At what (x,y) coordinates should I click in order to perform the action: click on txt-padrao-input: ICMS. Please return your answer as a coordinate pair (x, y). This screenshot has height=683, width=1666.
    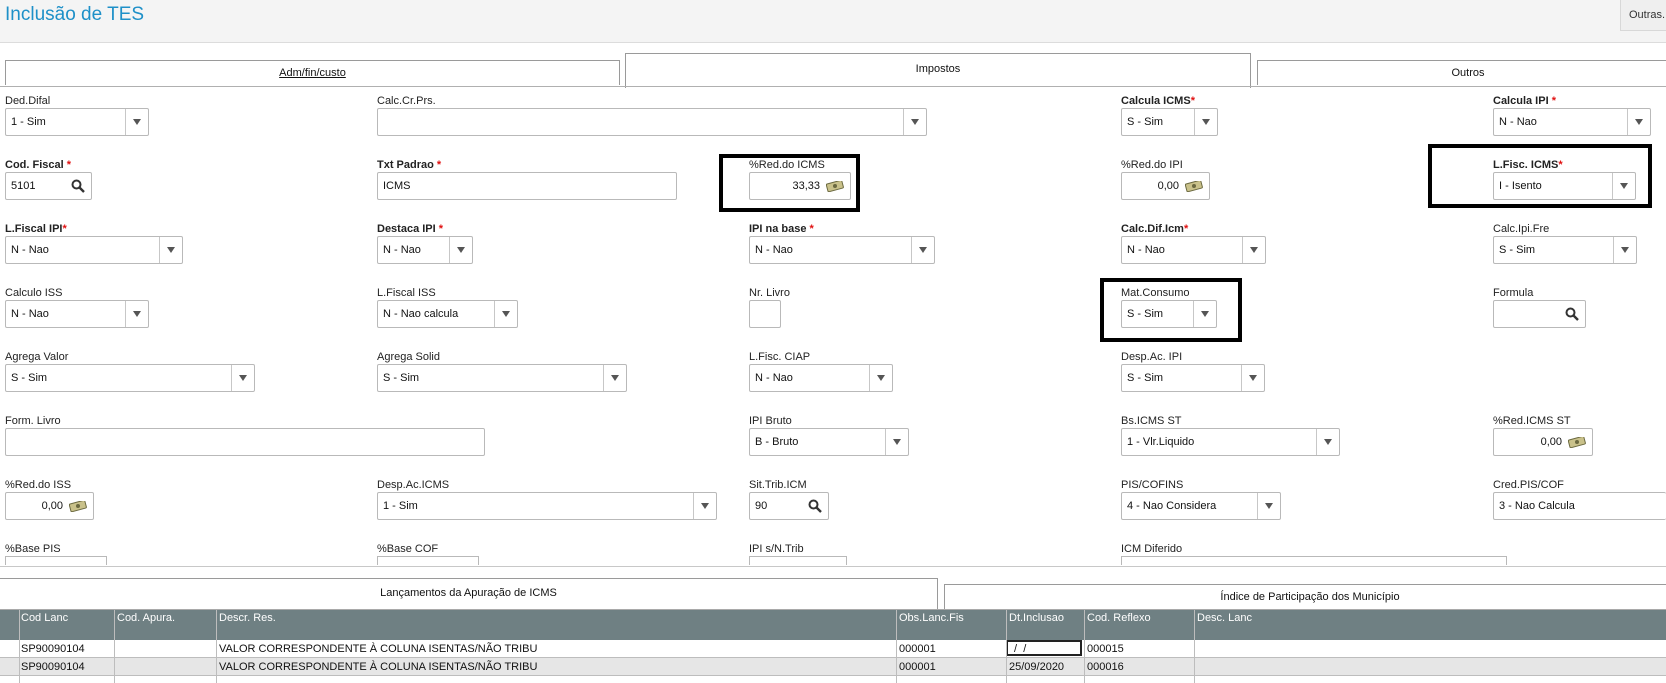
    Looking at the image, I should click on (527, 186).